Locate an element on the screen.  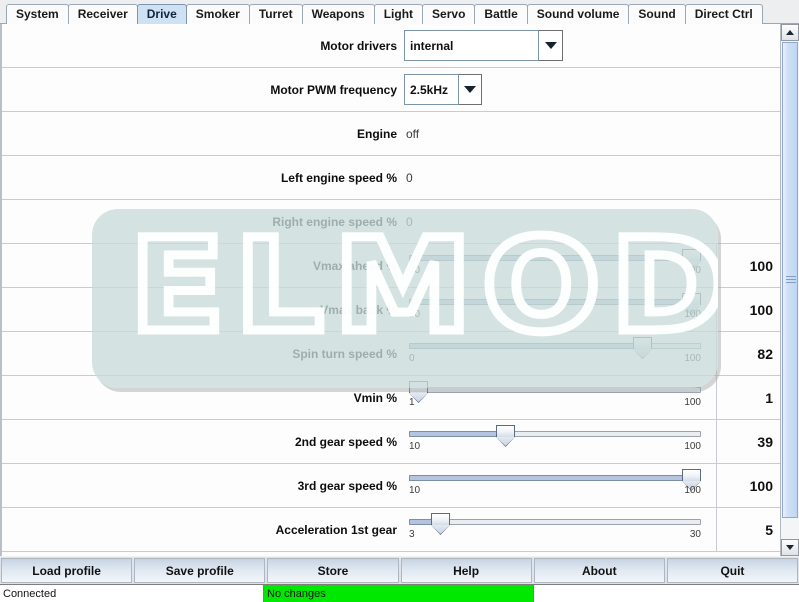
setting-row: Vmin % 1 100 1 is located at coordinates (391, 398).